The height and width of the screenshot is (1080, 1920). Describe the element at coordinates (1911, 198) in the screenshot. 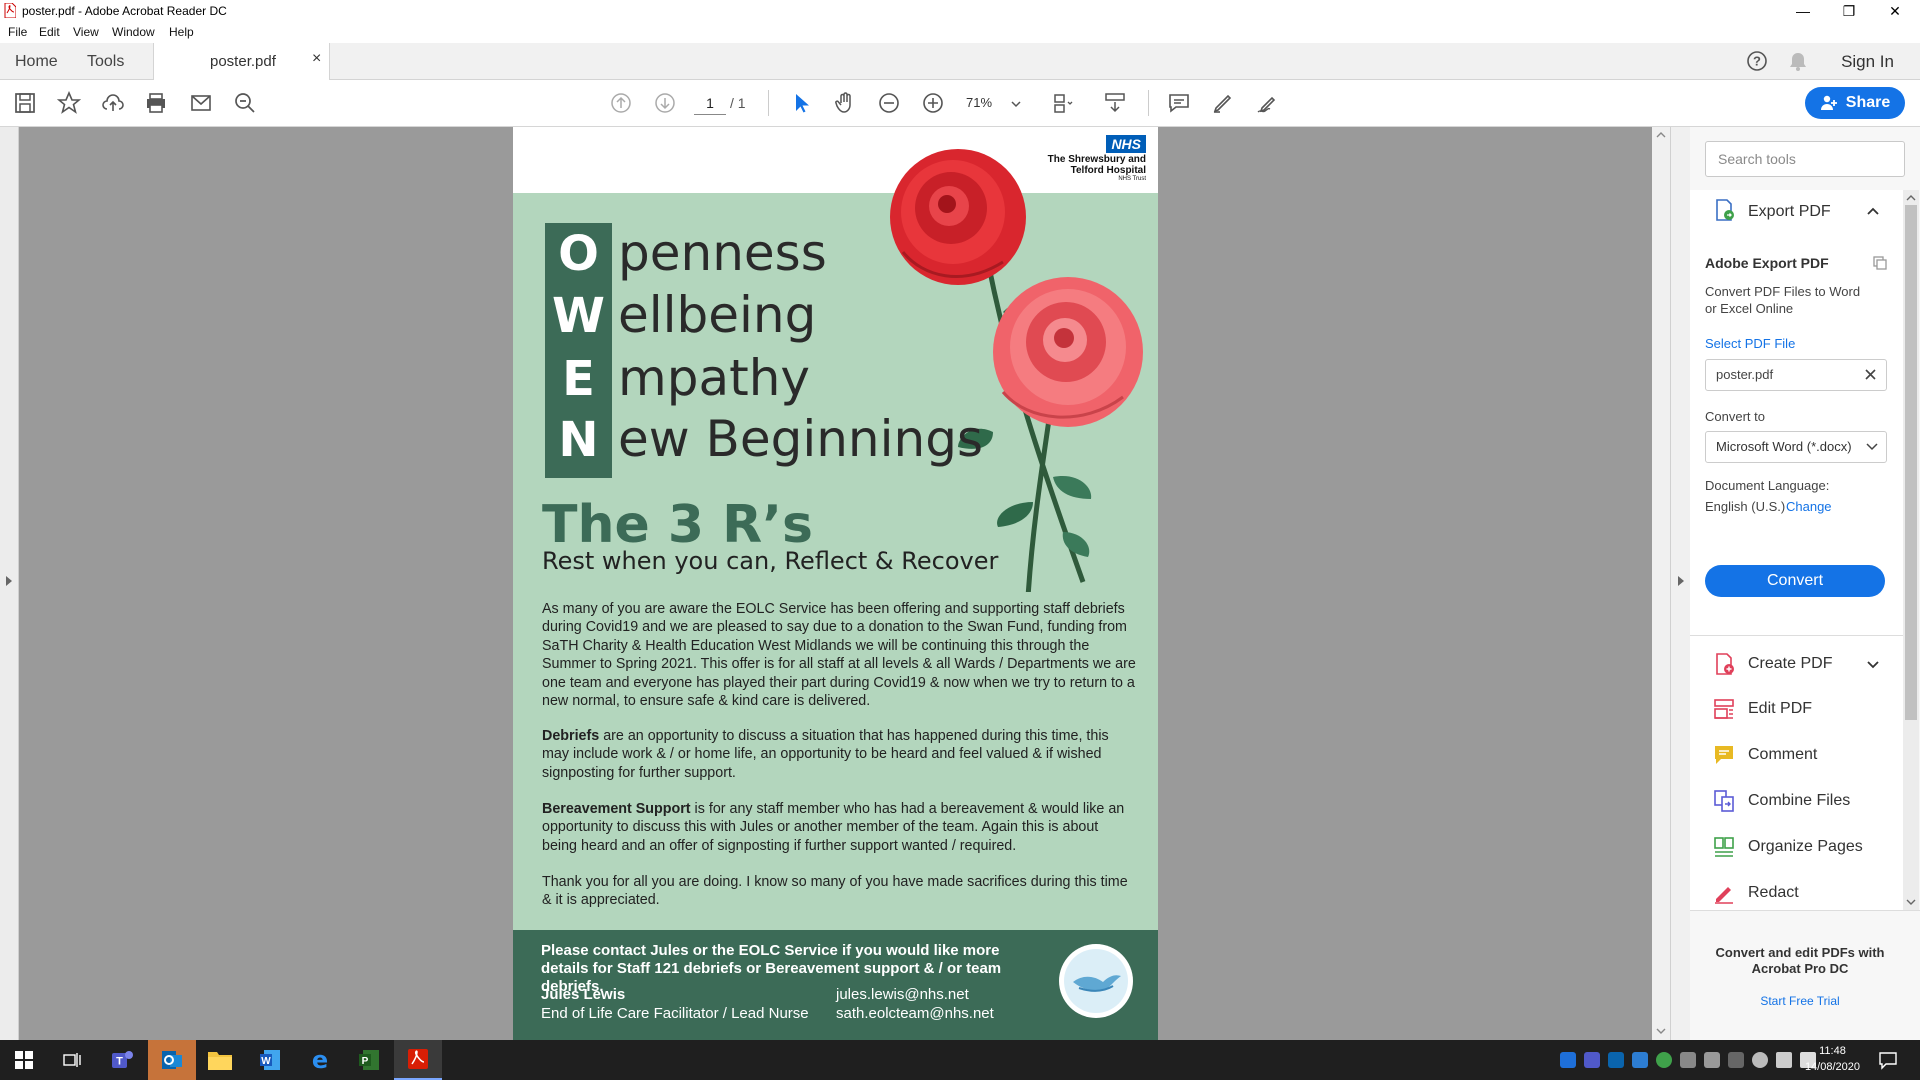

I see `pane-scroll-up-icon` at that location.